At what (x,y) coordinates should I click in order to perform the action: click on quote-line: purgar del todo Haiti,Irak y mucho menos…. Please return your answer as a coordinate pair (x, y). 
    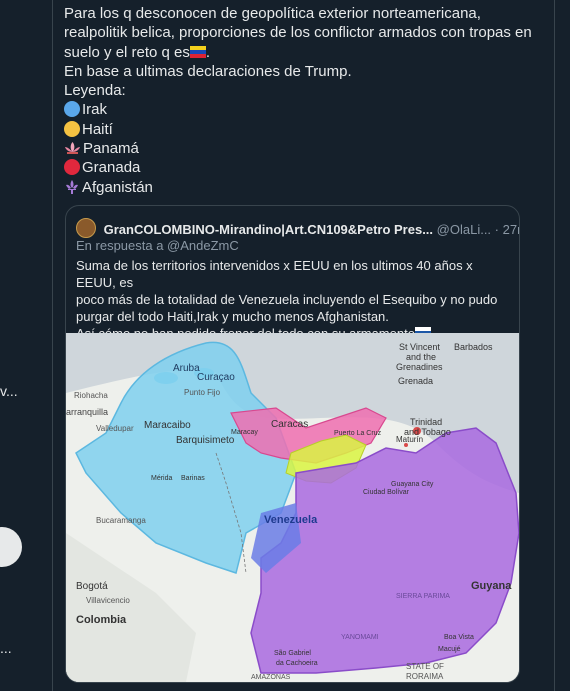
    Looking at the image, I should click on (232, 316).